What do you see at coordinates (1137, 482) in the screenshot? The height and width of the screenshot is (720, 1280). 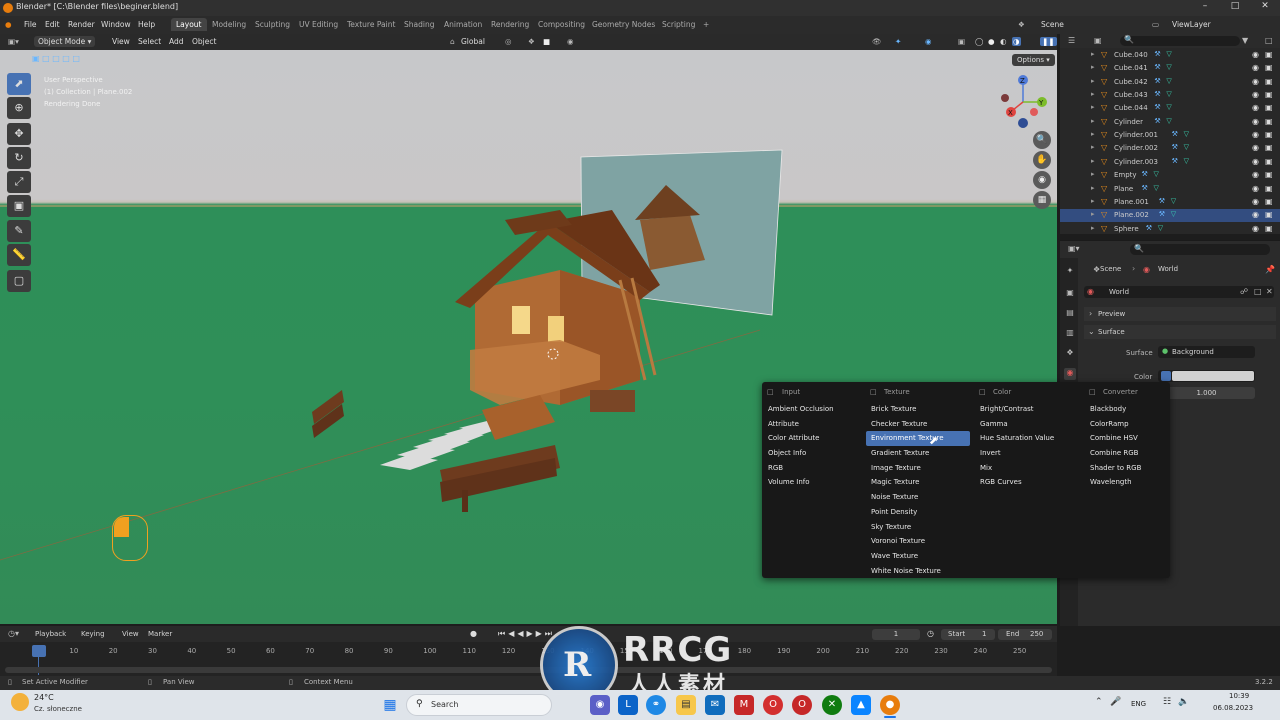 I see `menu-item: Wavelength` at bounding box center [1137, 482].